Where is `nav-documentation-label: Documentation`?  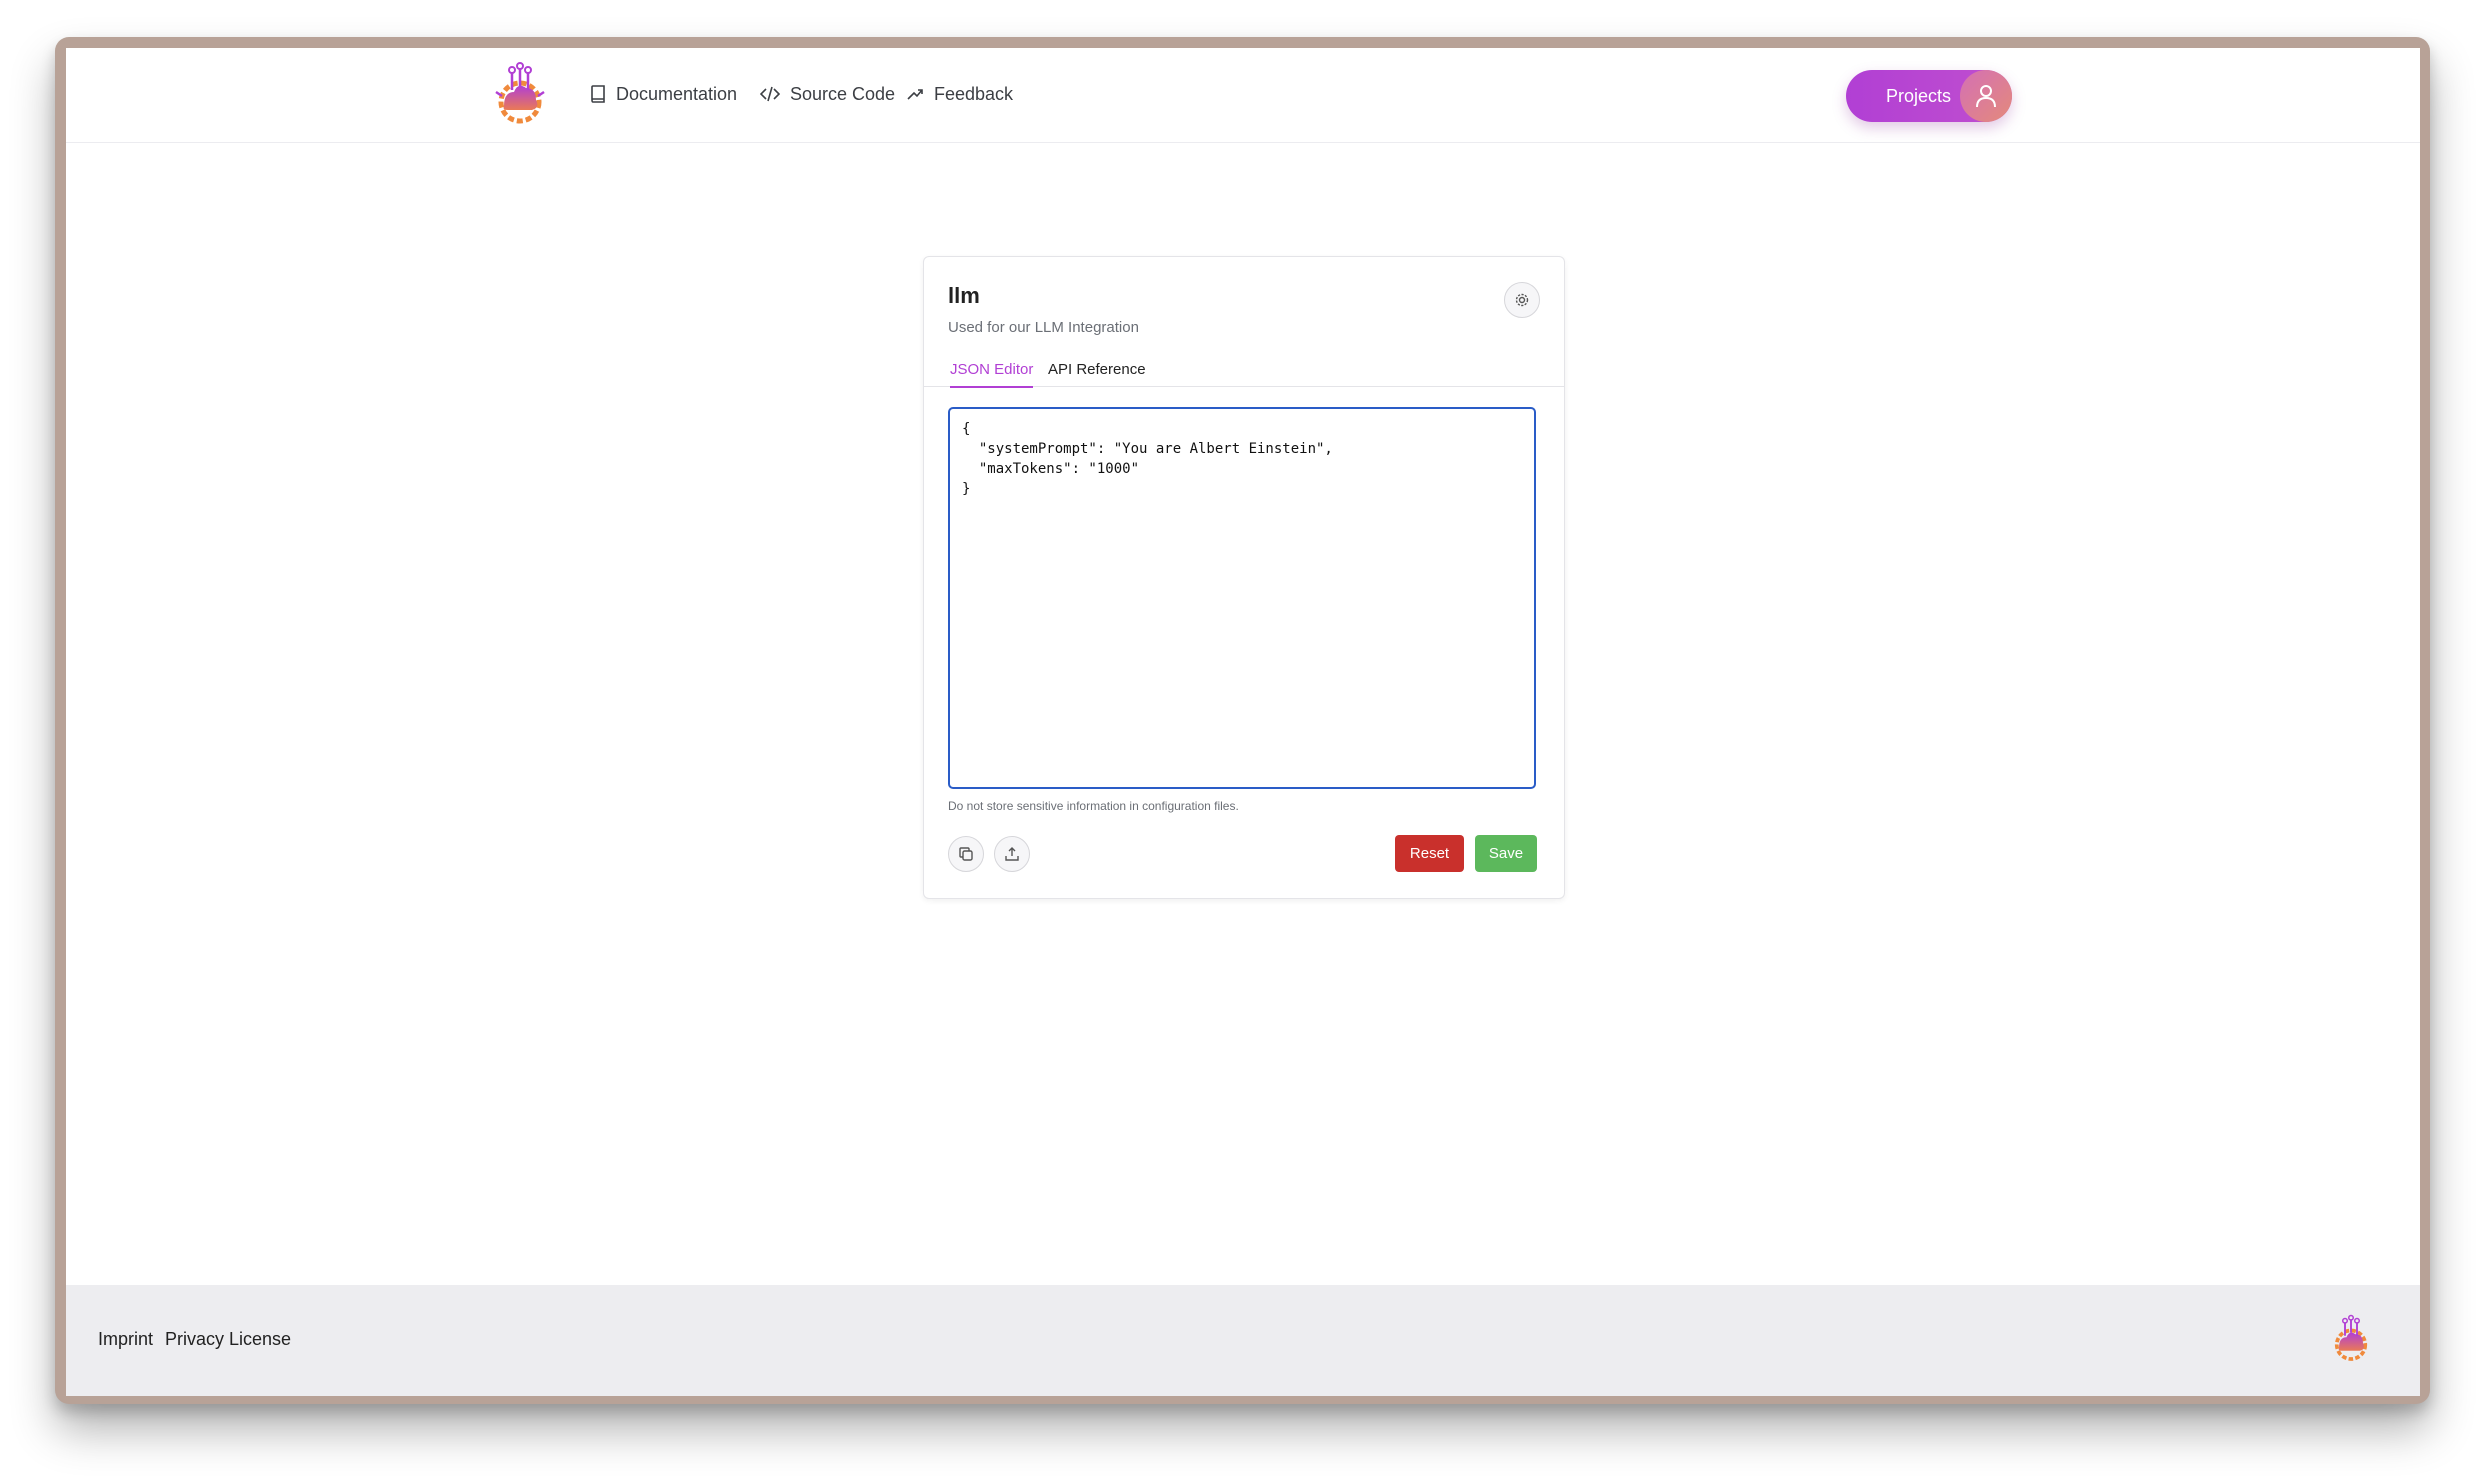 nav-documentation-label: Documentation is located at coordinates (677, 93).